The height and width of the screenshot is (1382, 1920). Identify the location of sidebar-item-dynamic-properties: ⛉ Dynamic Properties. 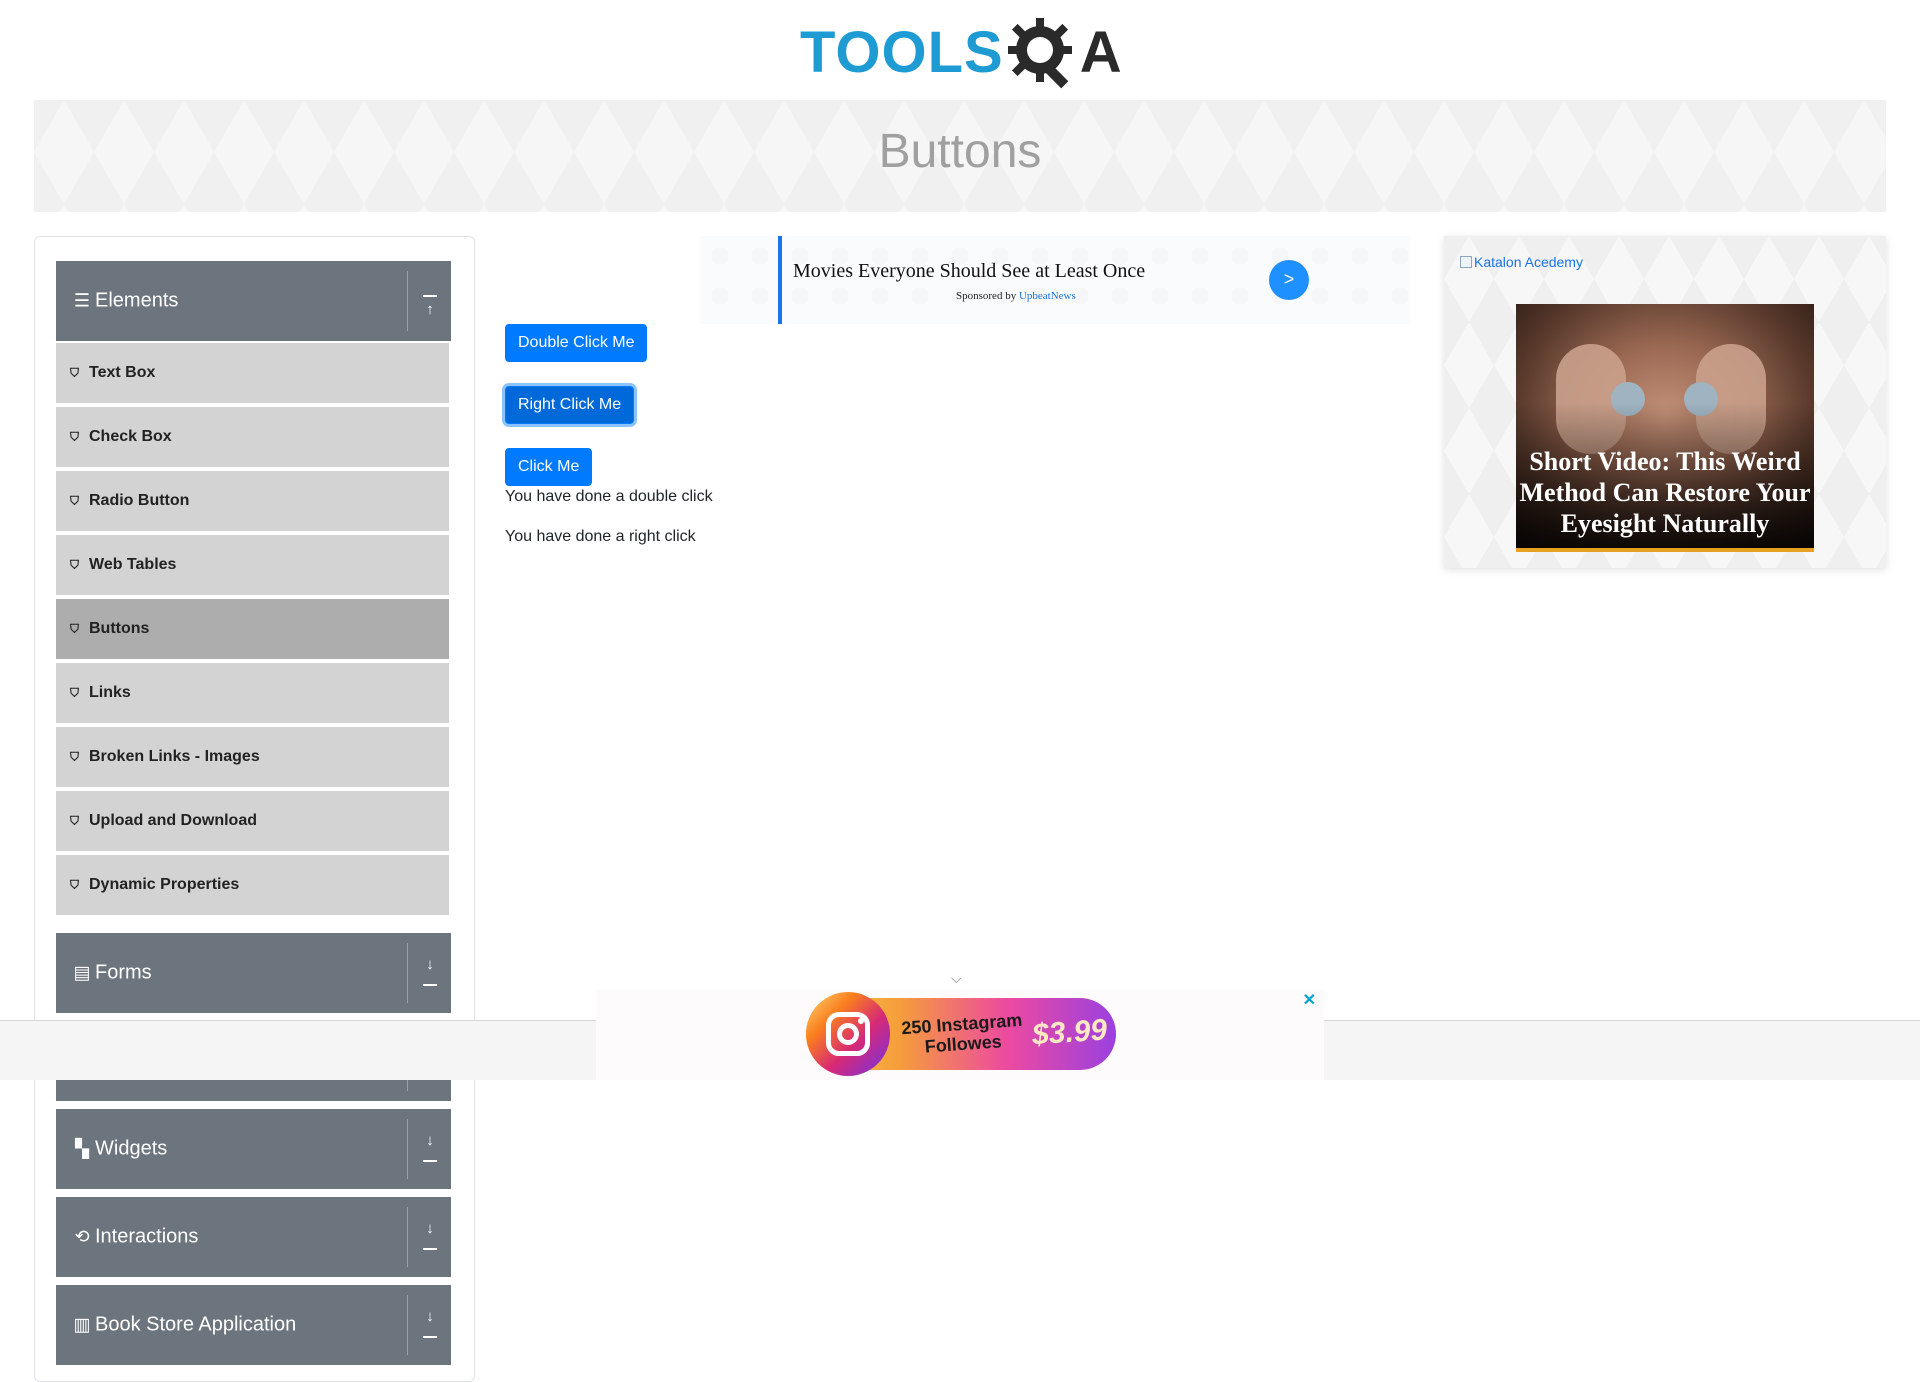
(252, 886).